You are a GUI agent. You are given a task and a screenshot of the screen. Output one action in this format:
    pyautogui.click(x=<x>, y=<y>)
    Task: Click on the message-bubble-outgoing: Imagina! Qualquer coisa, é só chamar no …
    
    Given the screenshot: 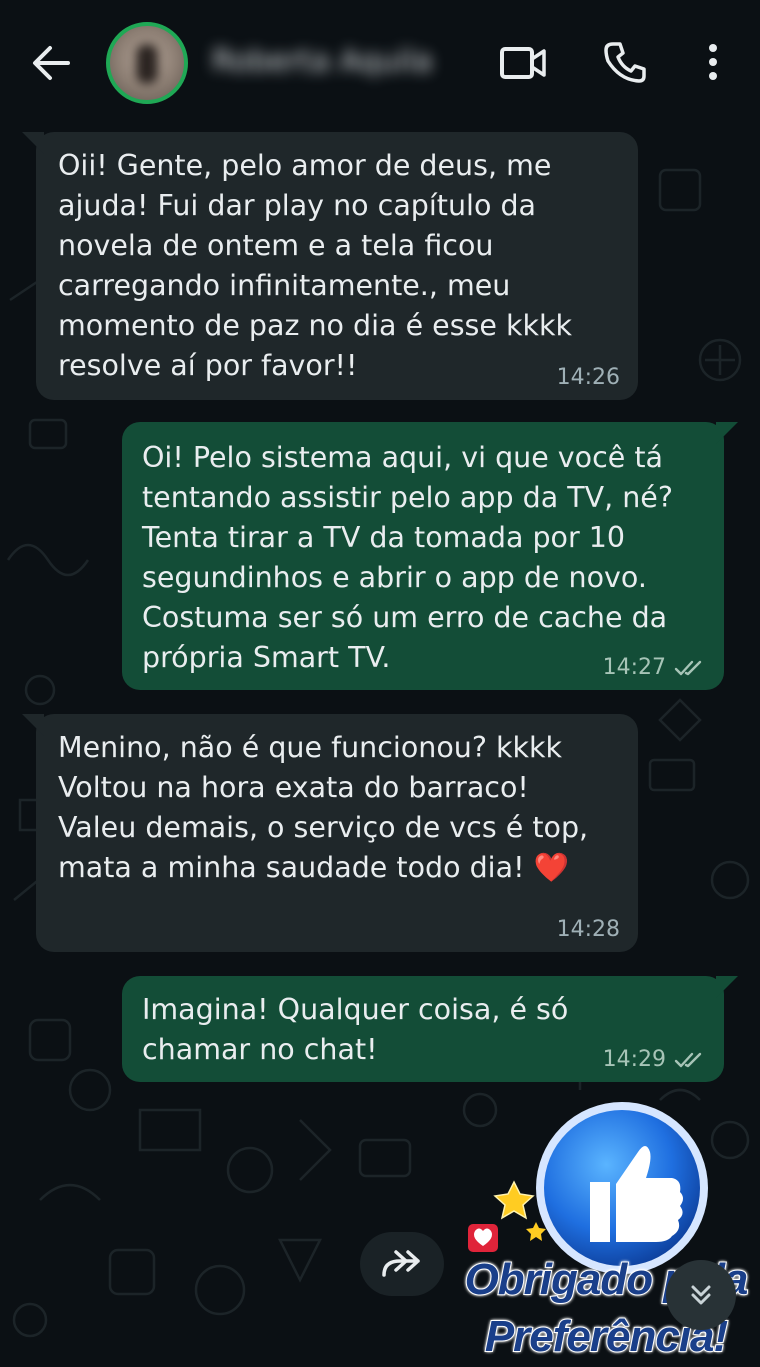 What is the action you would take?
    pyautogui.click(x=430, y=1029)
    